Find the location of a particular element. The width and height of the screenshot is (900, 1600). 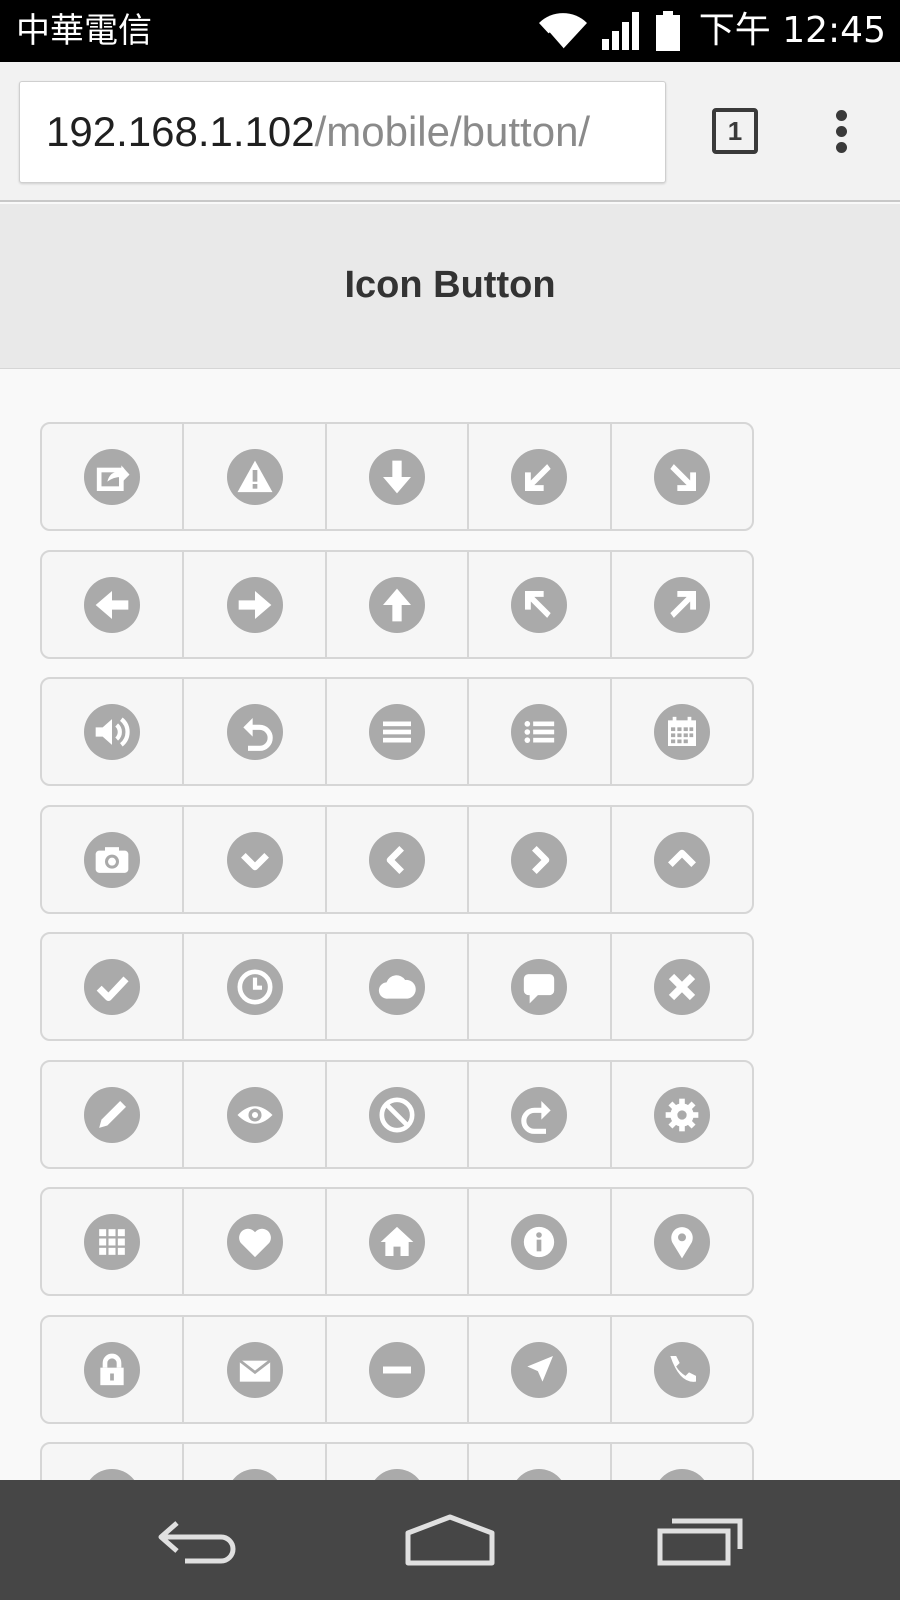

mail-icon is located at coordinates (254, 1369).